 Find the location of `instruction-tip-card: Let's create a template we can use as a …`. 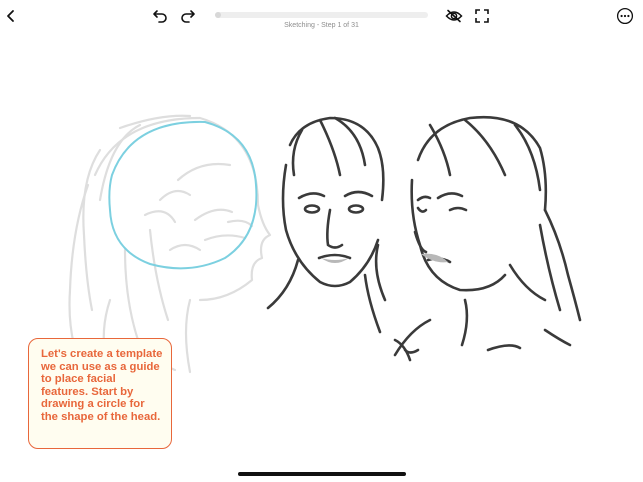

instruction-tip-card: Let's create a template we can use as a … is located at coordinates (100, 393).